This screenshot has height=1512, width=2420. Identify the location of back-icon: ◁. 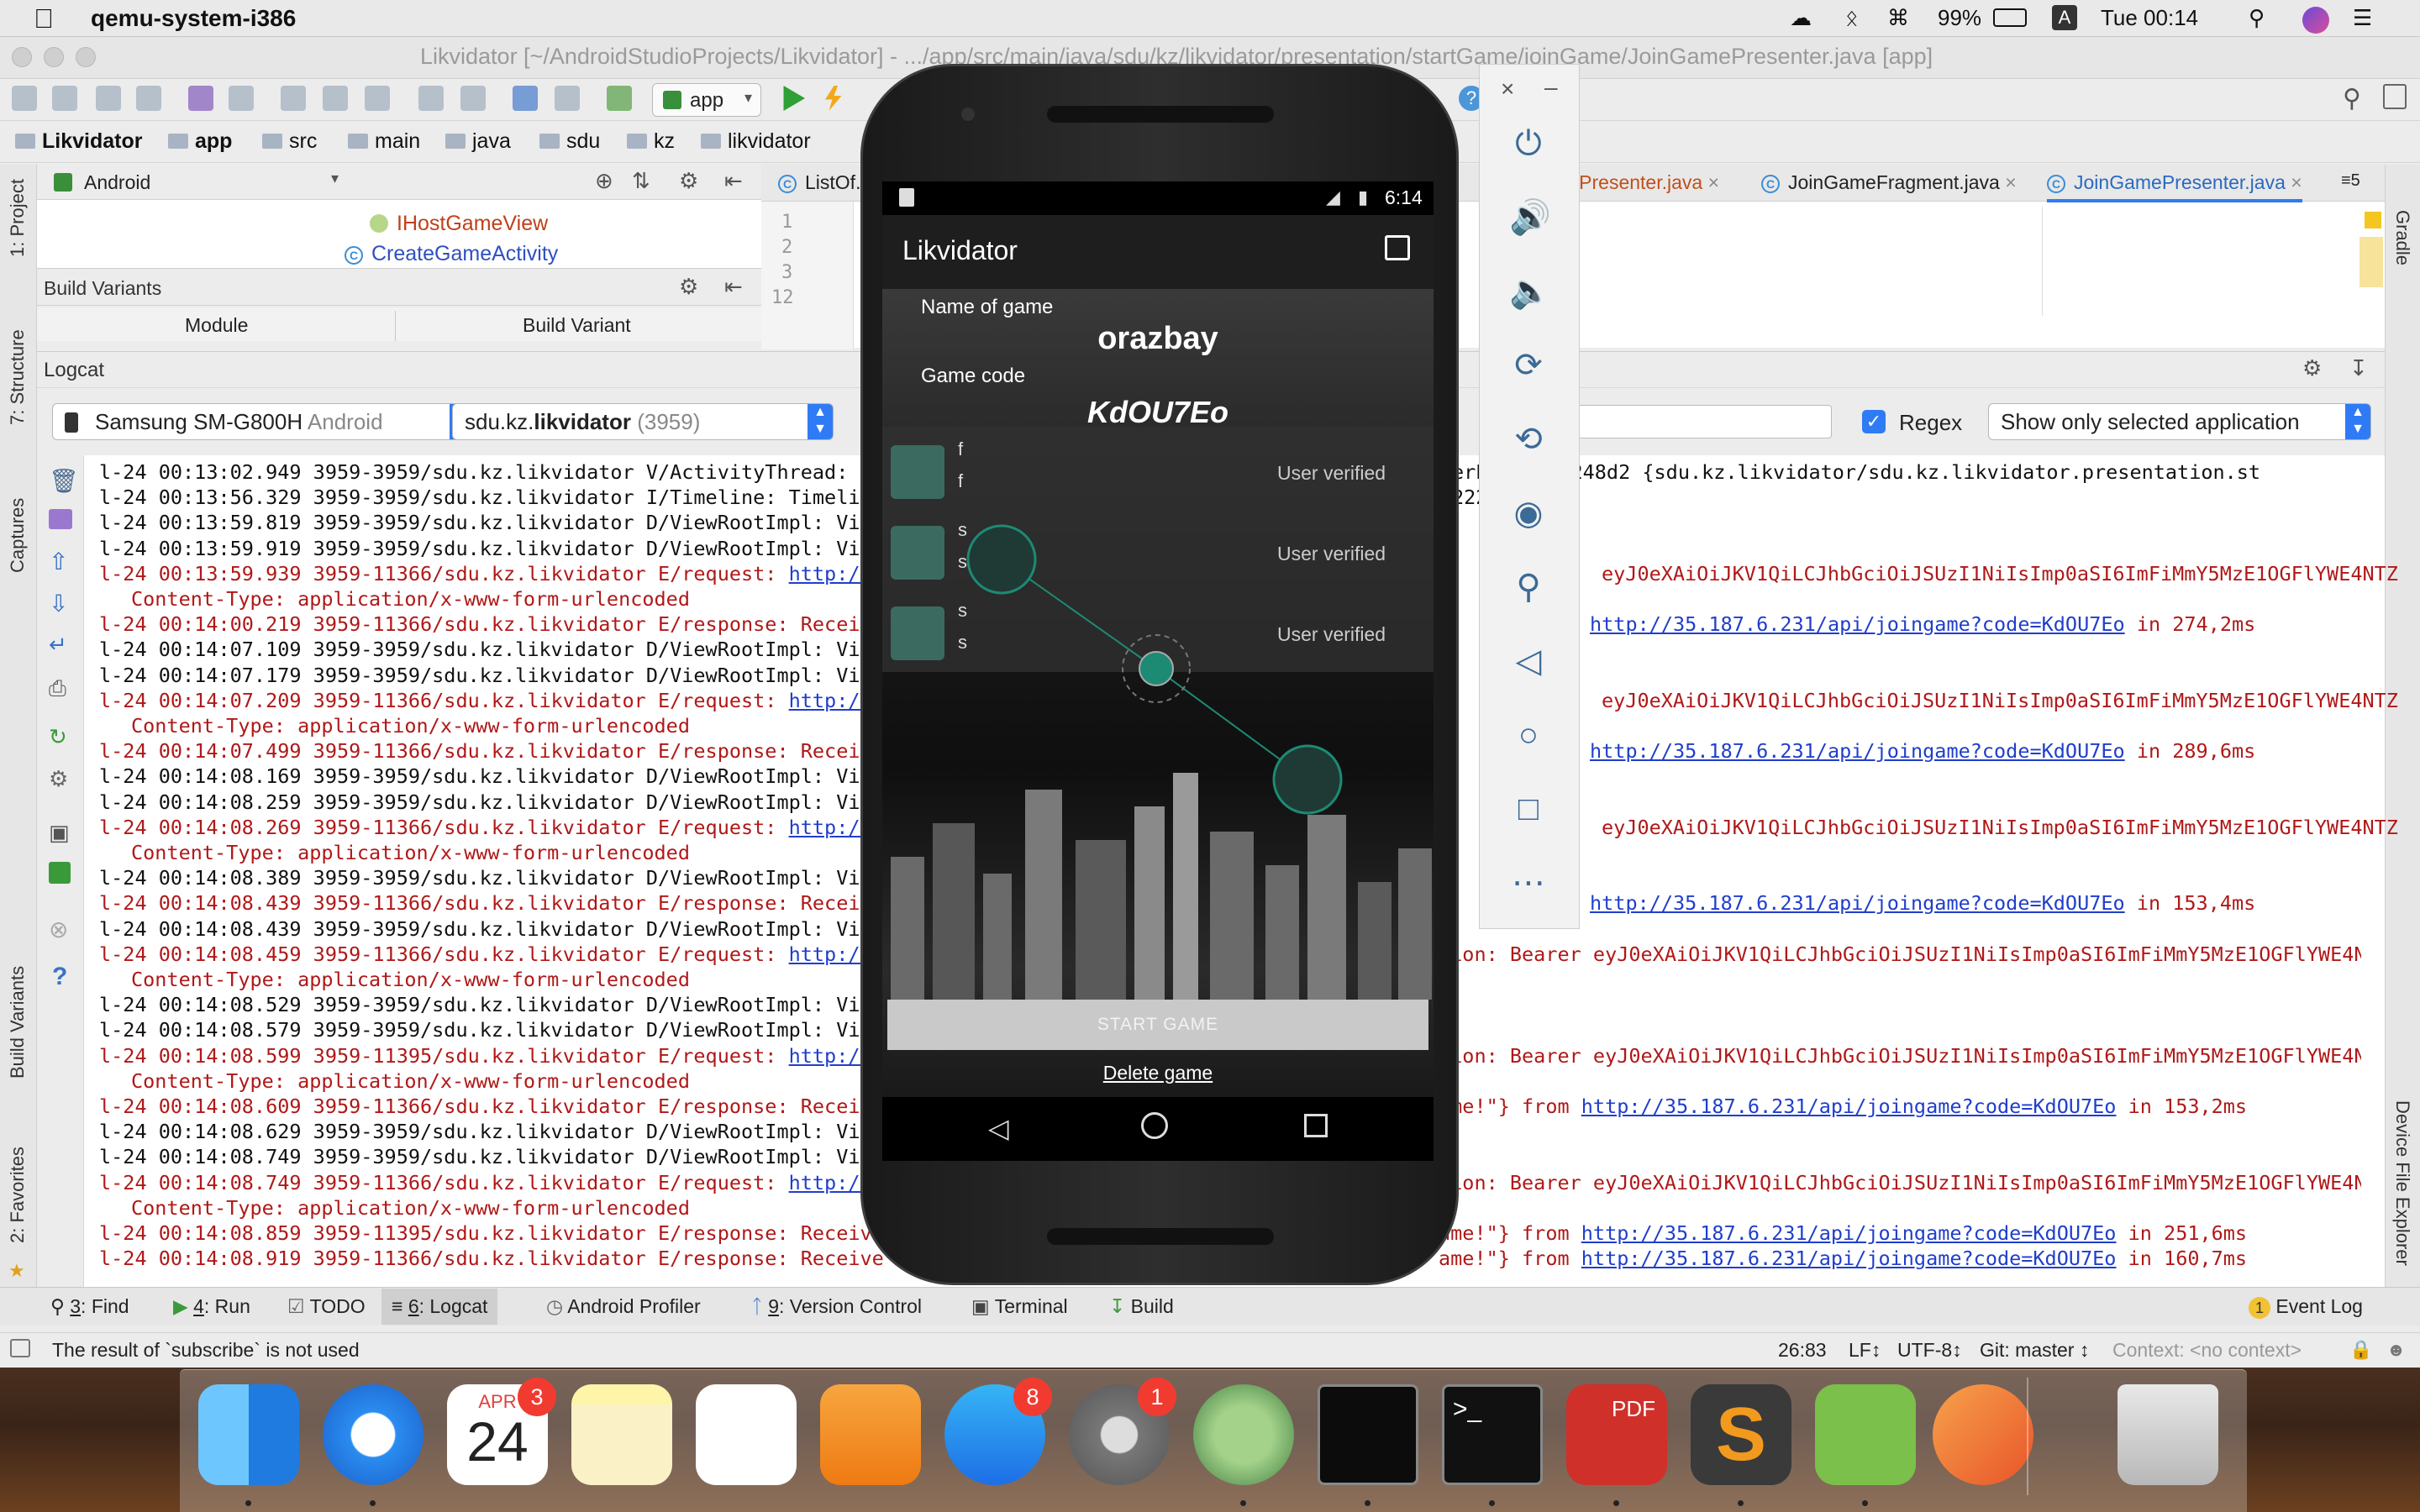
(1528, 661).